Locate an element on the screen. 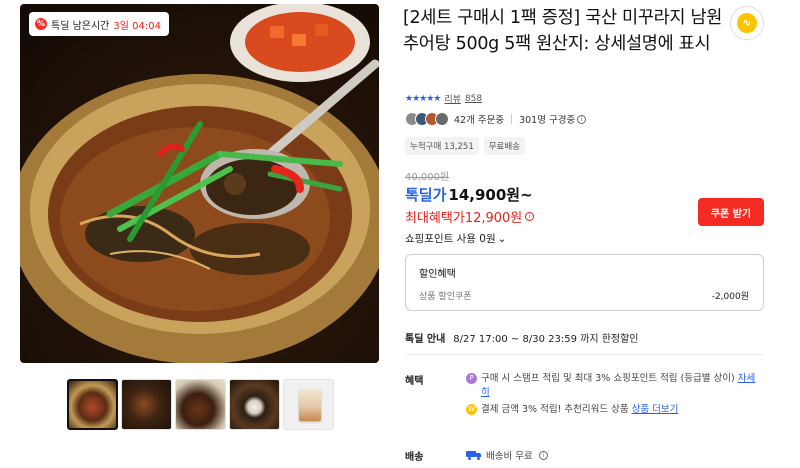  max-benefit-price: 12,900원 is located at coordinates (493, 218).